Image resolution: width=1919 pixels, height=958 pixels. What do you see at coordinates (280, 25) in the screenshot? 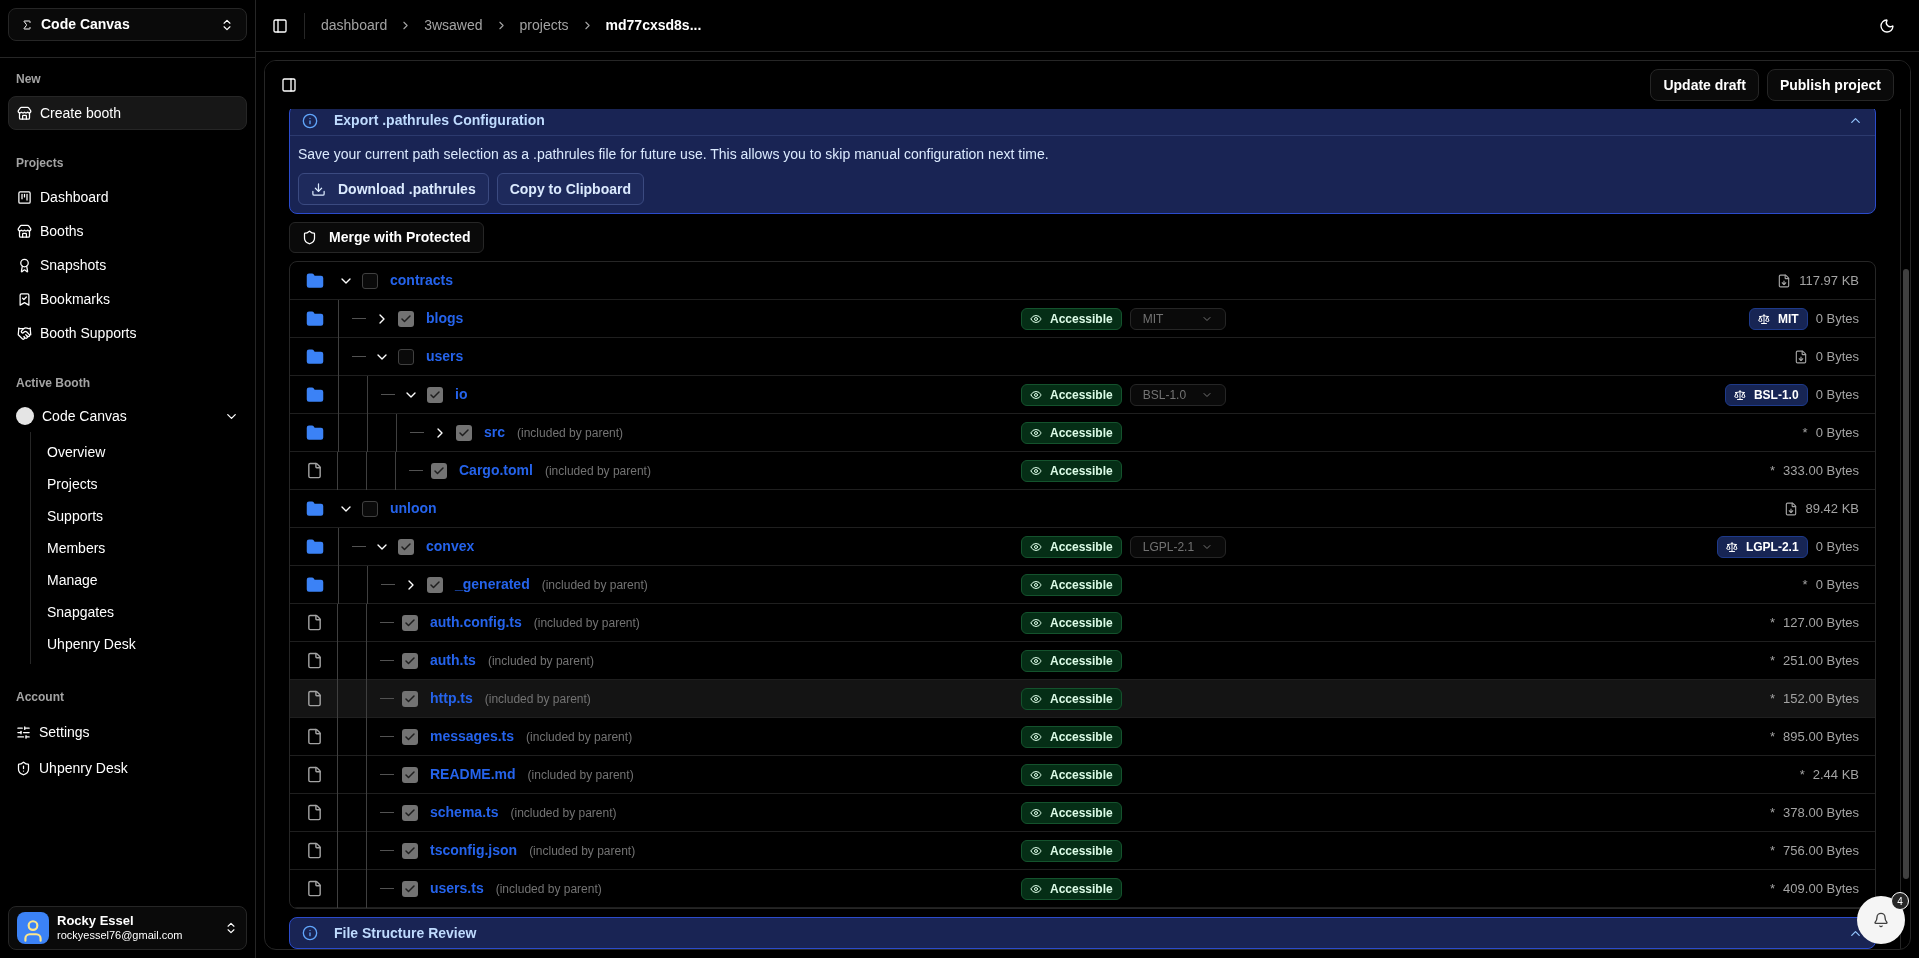
I see `sidebar-toggle-icon` at bounding box center [280, 25].